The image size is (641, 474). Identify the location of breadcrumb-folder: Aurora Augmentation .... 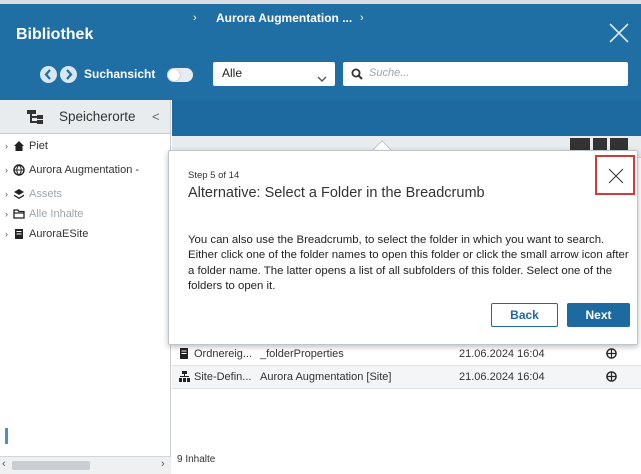
(284, 18).